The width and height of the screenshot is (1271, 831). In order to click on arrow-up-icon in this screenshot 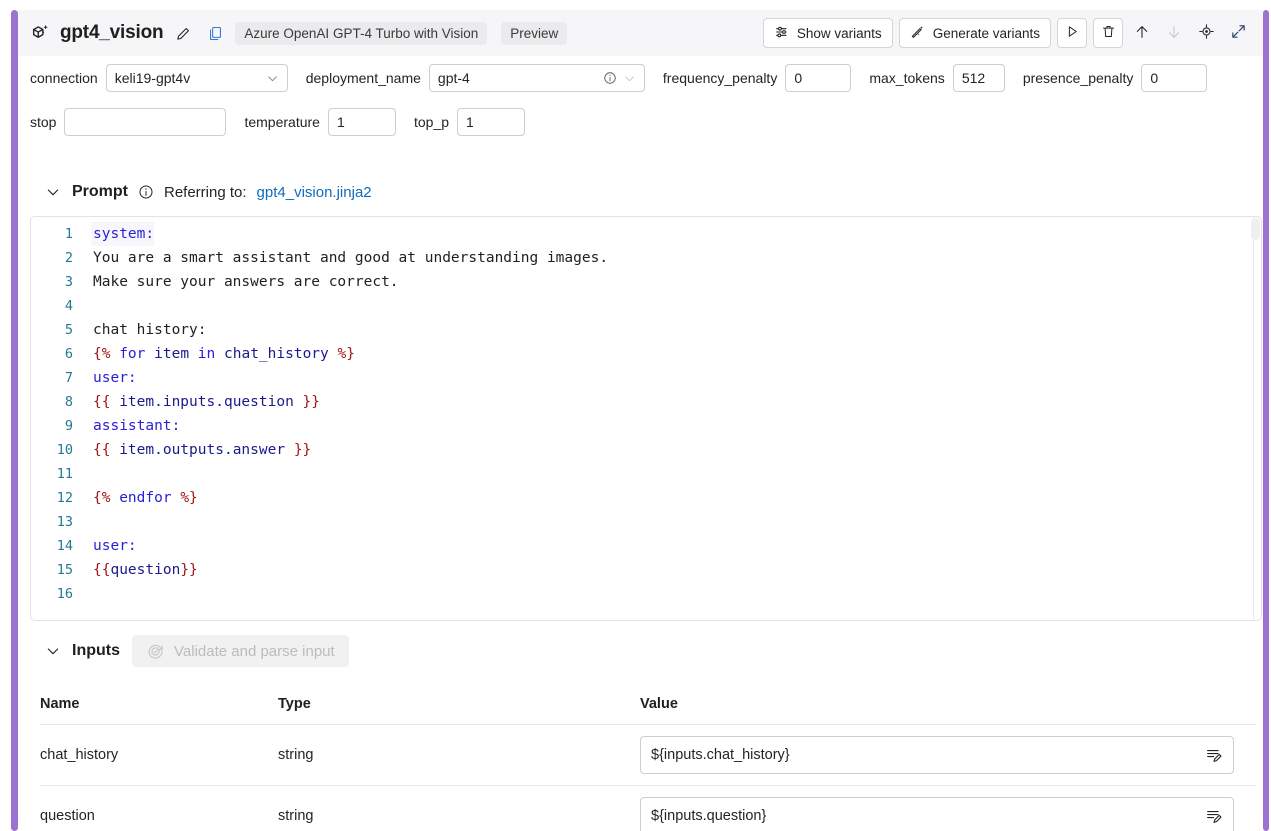, I will do `click(1142, 33)`.